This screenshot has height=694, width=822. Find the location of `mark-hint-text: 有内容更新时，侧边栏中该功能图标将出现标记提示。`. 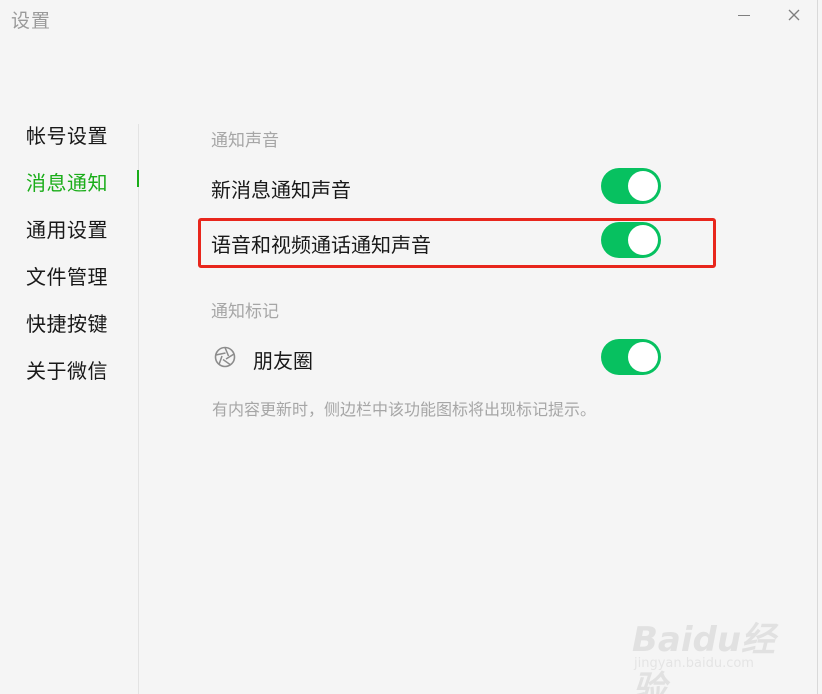

mark-hint-text: 有内容更新时，侧边栏中该功能图标将出现标记提示。 is located at coordinates (404, 409).